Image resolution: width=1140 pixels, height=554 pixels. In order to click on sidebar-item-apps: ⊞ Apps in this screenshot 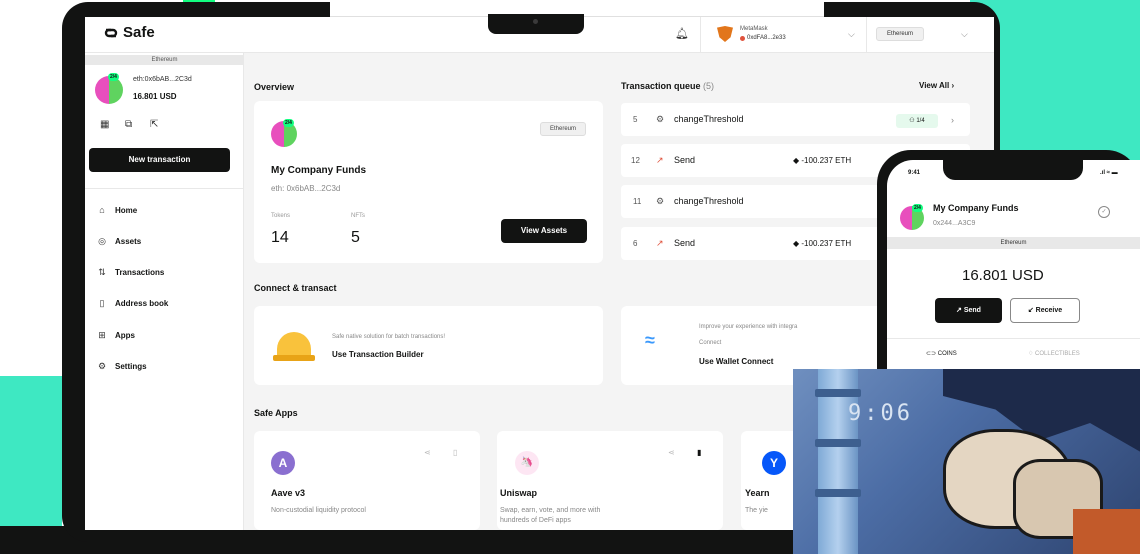, I will do `click(116, 335)`.